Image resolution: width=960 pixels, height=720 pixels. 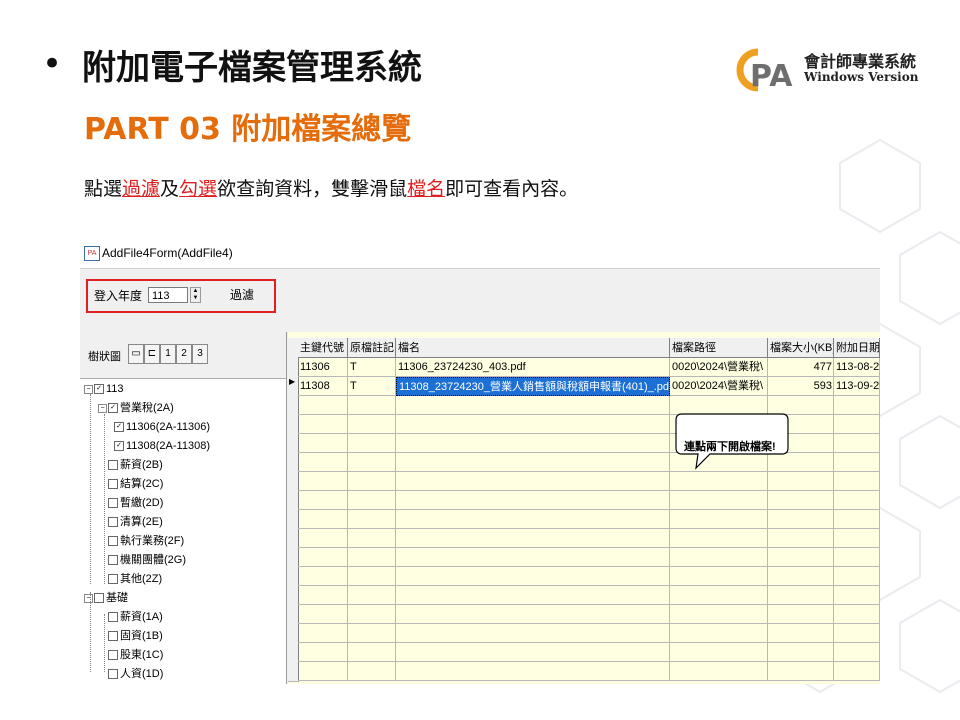 What do you see at coordinates (533, 348) in the screenshot?
I see `col-header-filename: 檔名` at bounding box center [533, 348].